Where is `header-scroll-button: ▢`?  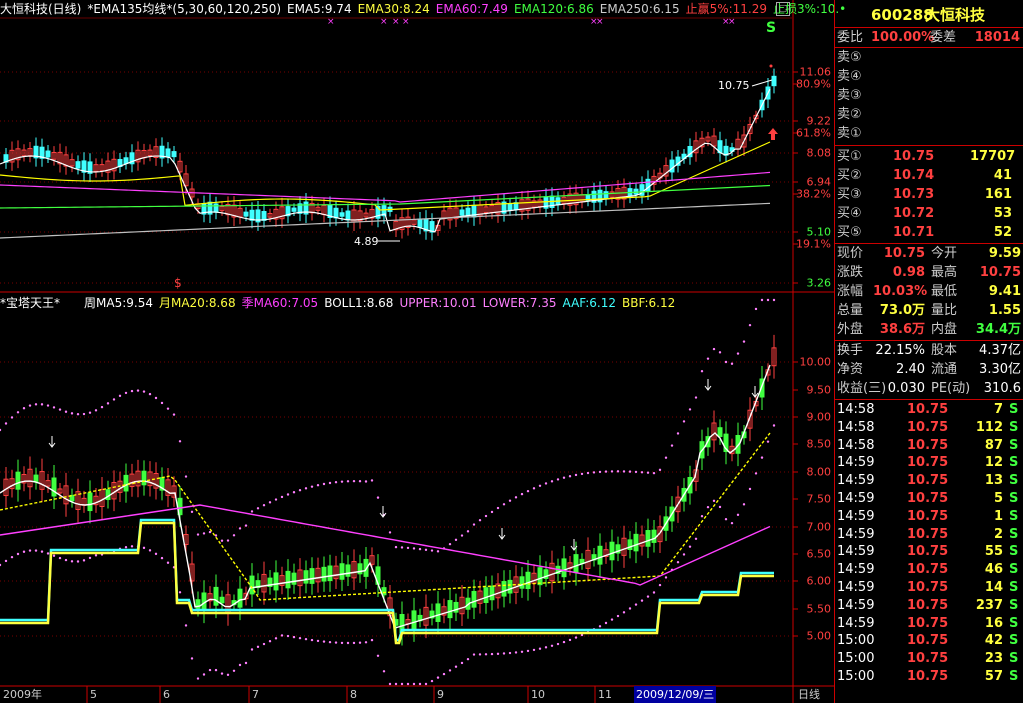 header-scroll-button: ▢ is located at coordinates (783, 9).